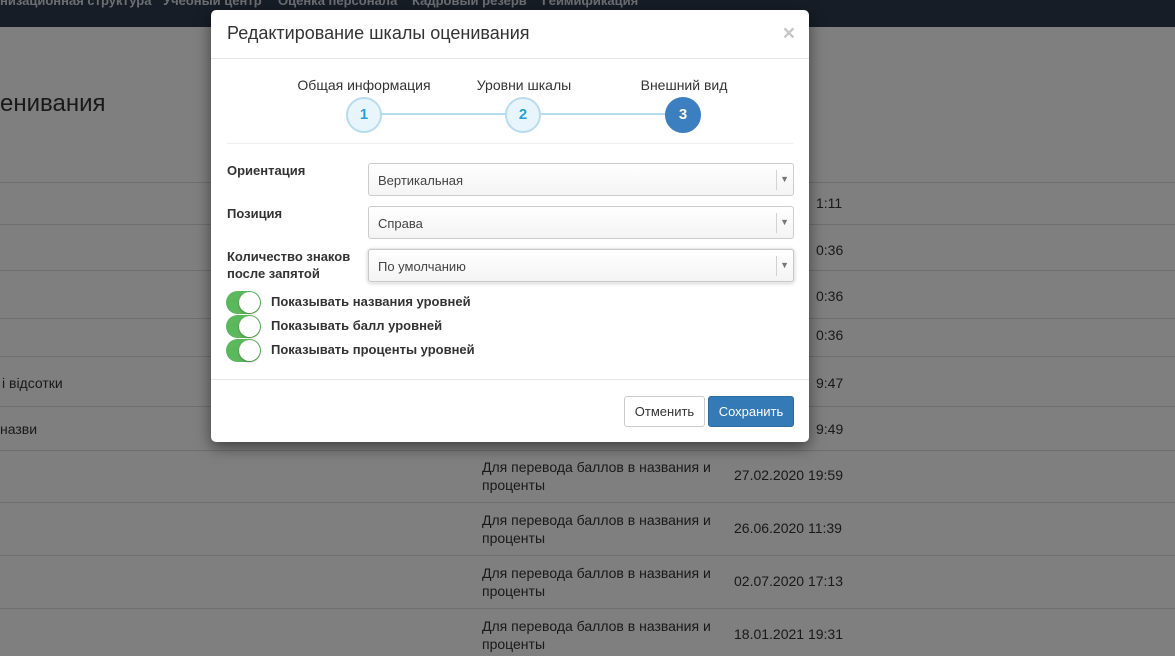 Image resolution: width=1175 pixels, height=656 pixels. Describe the element at coordinates (266, 170) in the screenshot. I see `orientation-label: Ориентация` at that location.